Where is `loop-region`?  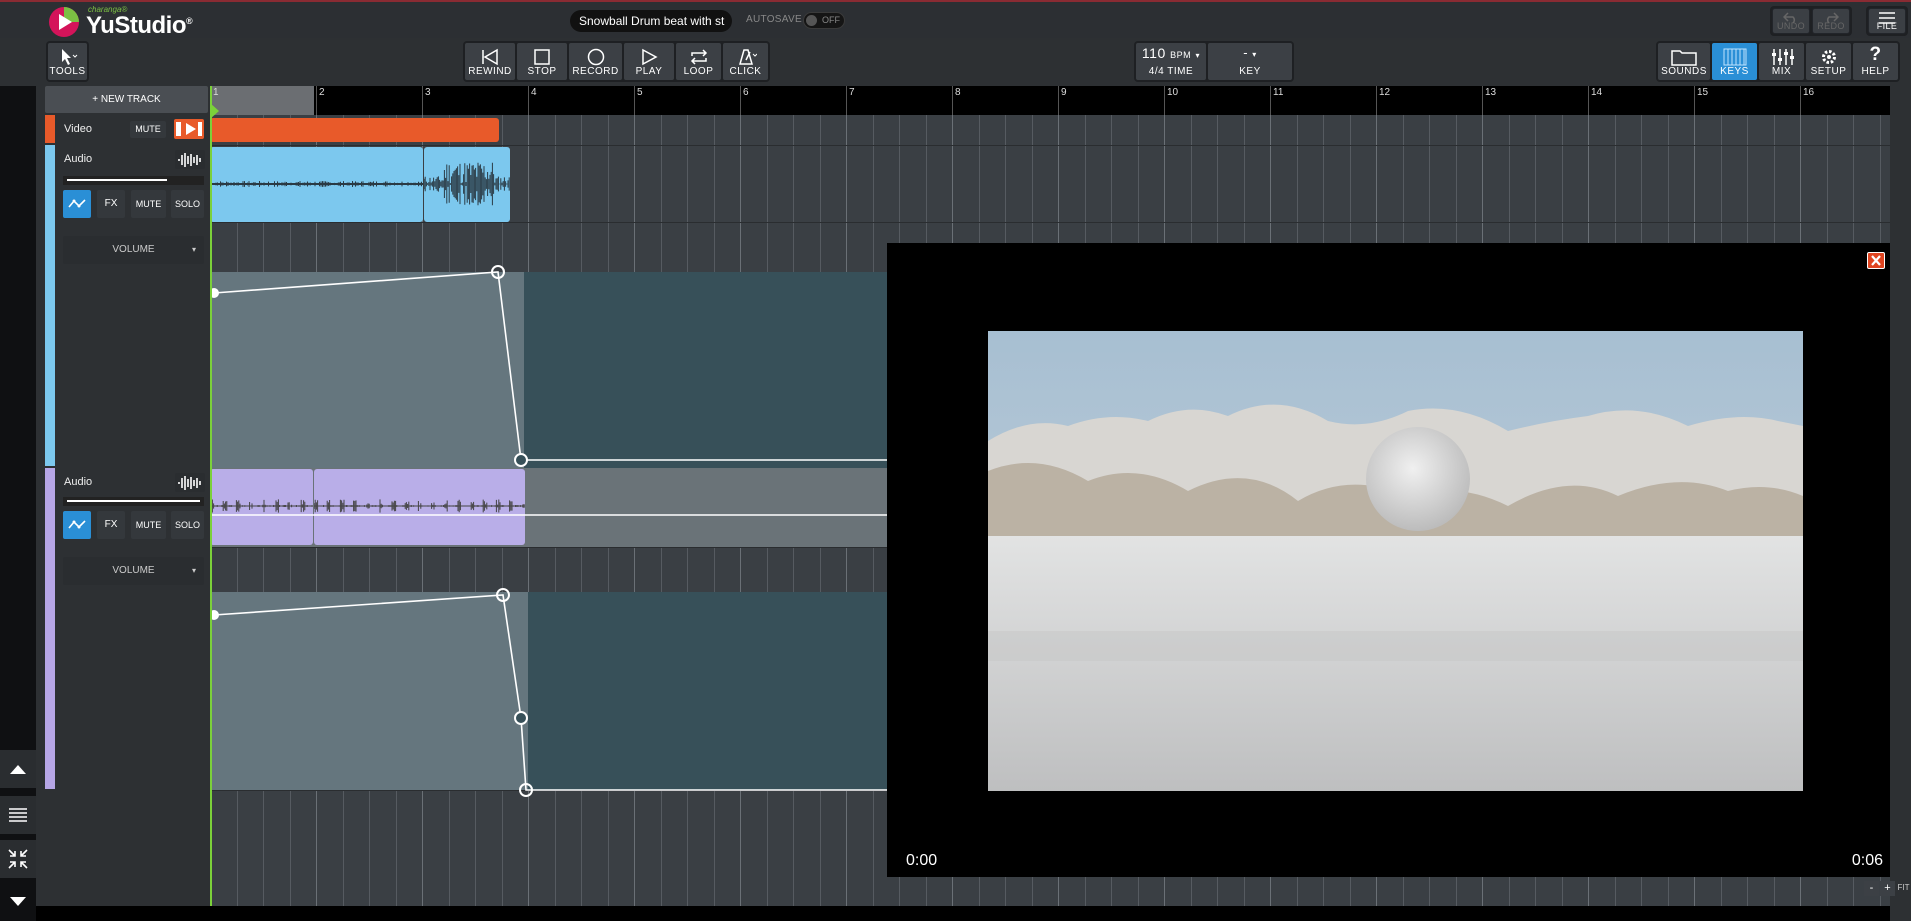 loop-region is located at coordinates (262, 100).